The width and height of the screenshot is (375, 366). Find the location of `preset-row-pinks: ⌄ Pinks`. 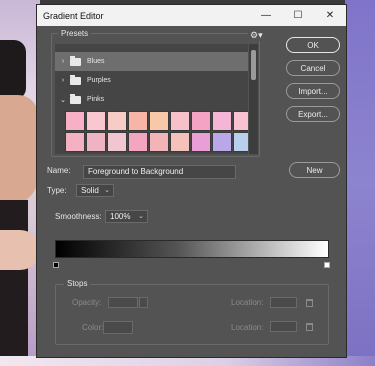

preset-row-pinks: ⌄ Pinks is located at coordinates (151, 99).